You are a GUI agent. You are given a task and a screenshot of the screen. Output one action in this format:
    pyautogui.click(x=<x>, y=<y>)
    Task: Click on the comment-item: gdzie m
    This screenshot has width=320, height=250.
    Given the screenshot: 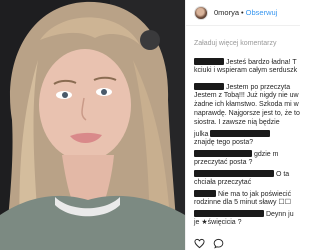 What is the action you would take?
    pyautogui.click(x=247, y=154)
    